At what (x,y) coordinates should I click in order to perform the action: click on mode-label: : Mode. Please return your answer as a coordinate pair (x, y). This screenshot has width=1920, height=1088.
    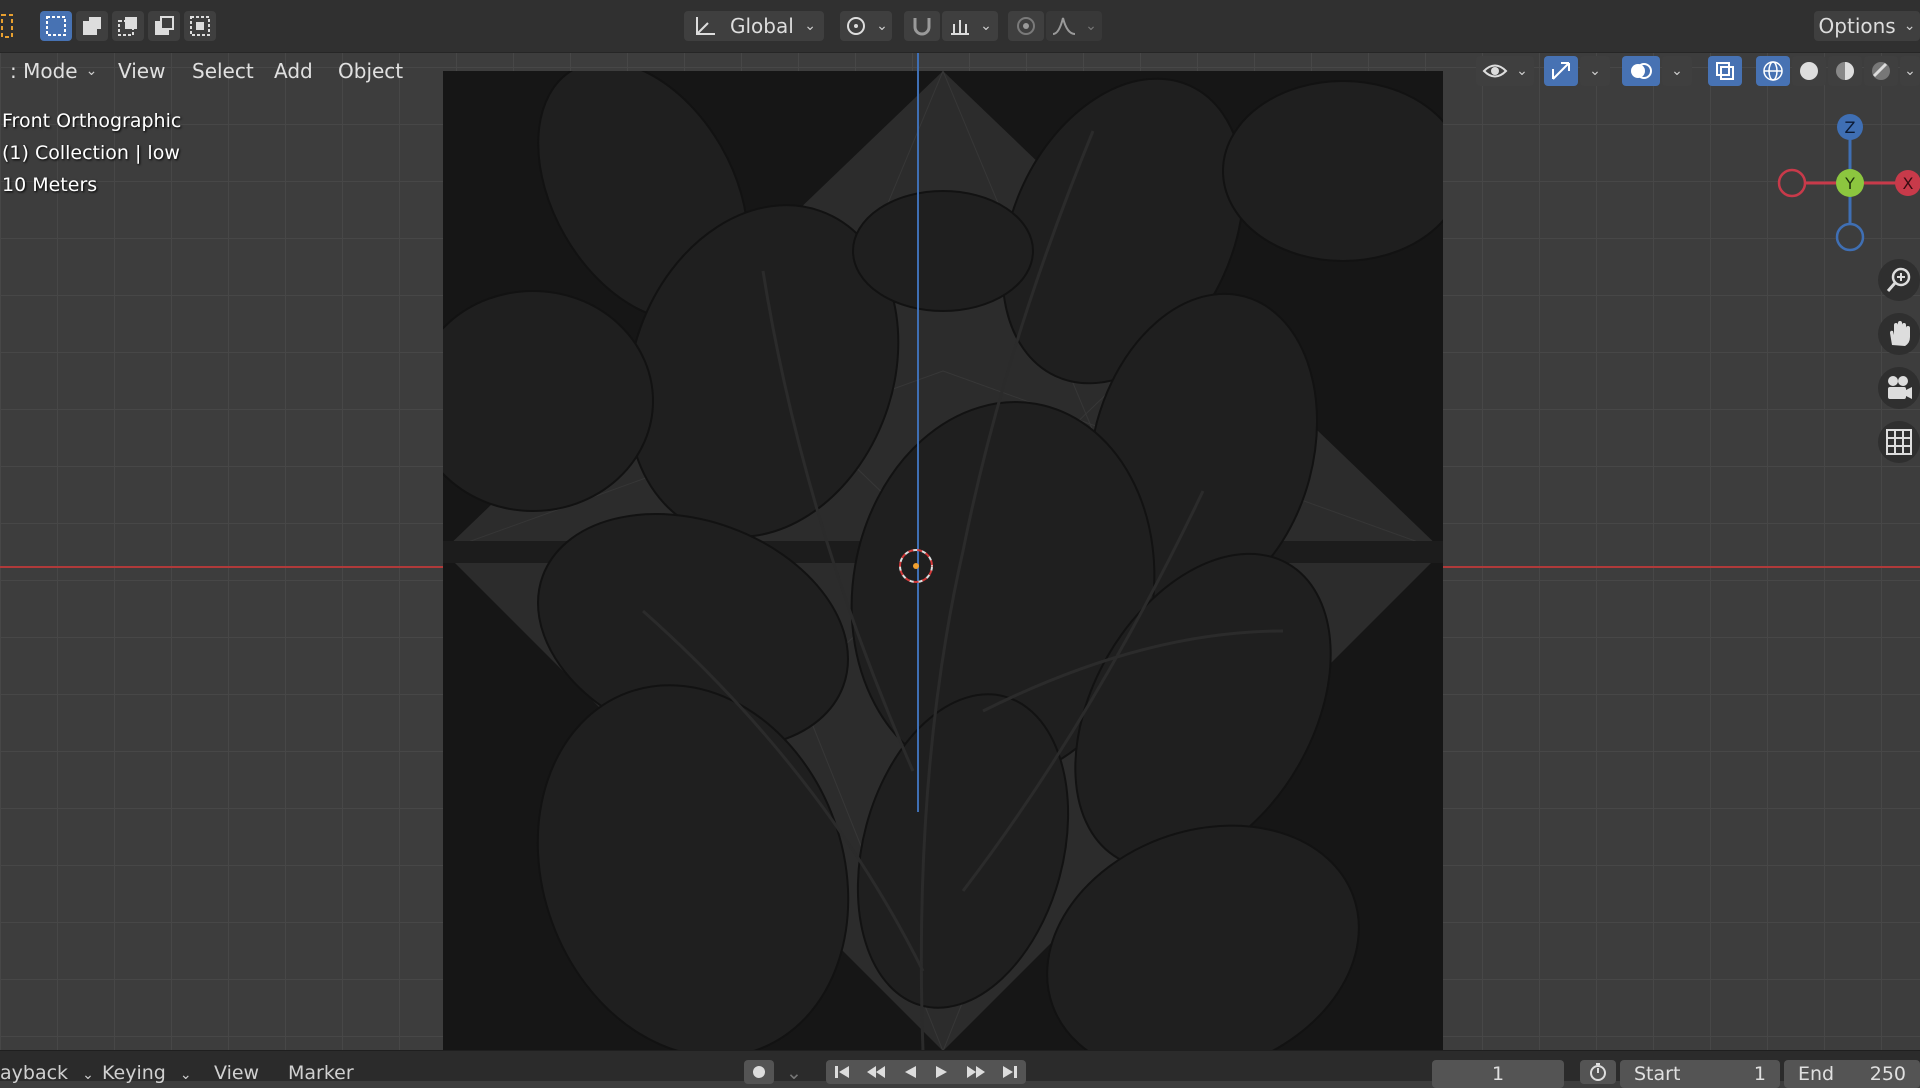
    Looking at the image, I should click on (44, 71).